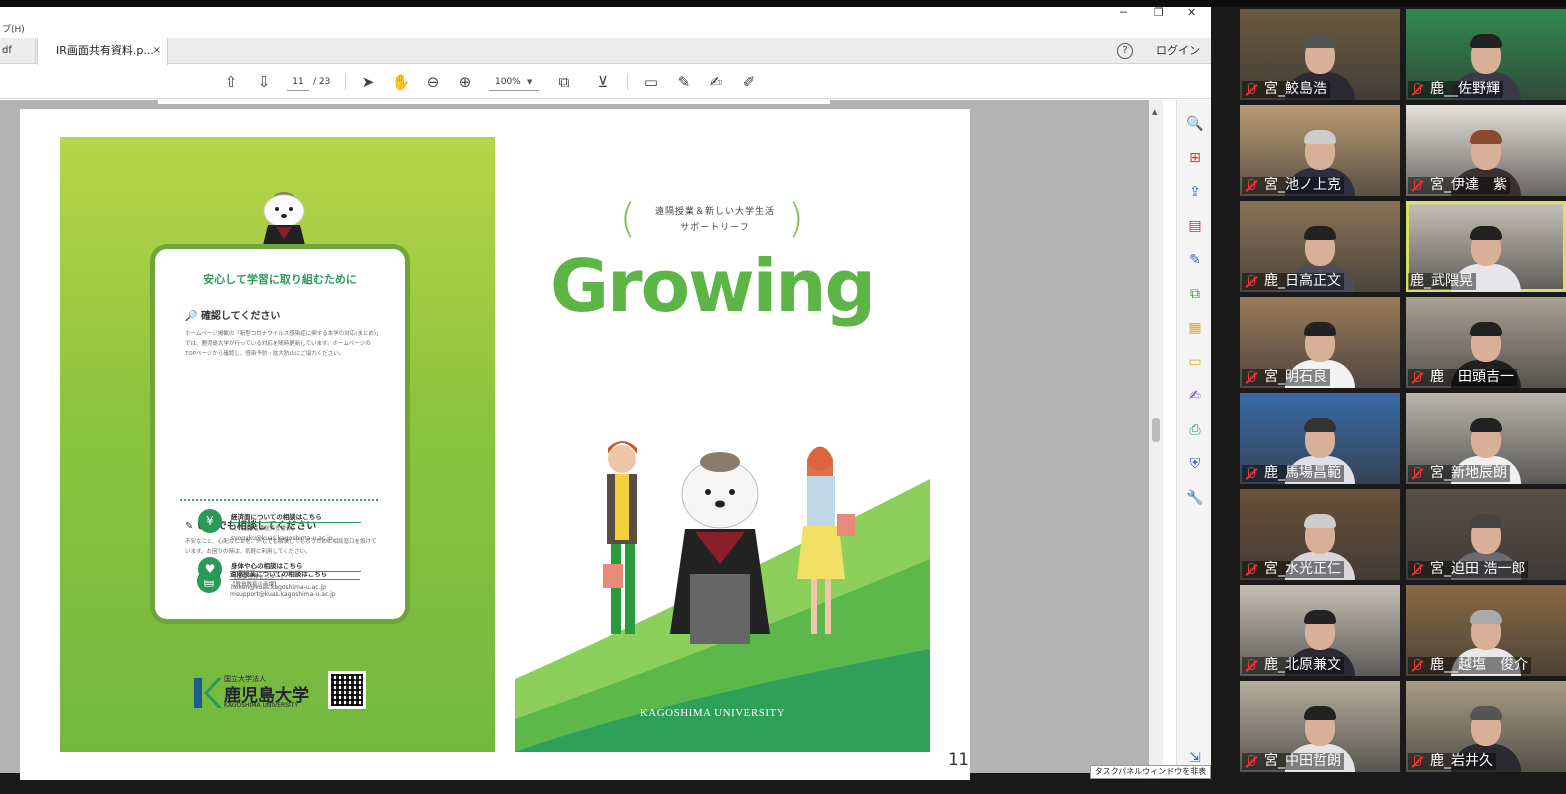 The image size is (1566, 794). Describe the element at coordinates (494, 102) in the screenshot. I see `previous-page-edge` at that location.